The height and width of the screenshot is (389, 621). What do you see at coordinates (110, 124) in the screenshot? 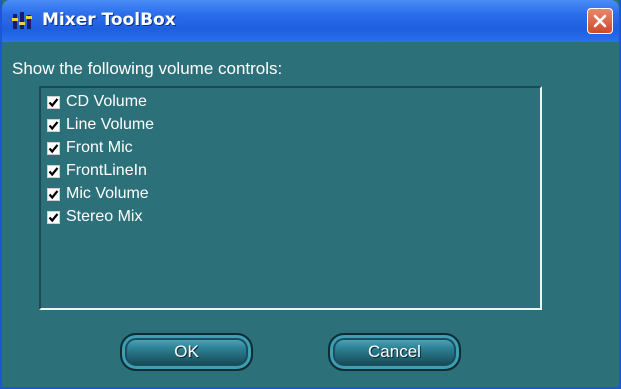
I see `list-item-label: Line Volume` at bounding box center [110, 124].